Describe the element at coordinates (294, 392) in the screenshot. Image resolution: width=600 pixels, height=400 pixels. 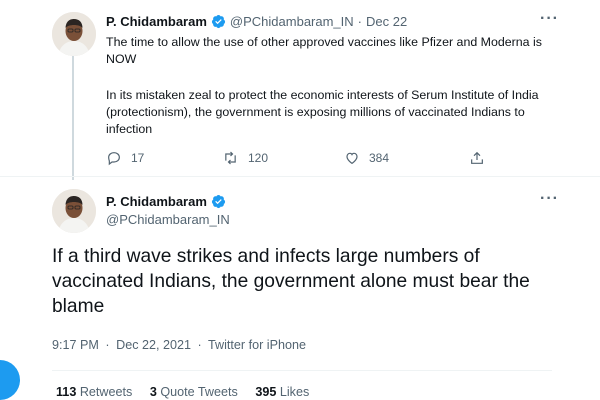
I see `likes-label: Likes` at that location.